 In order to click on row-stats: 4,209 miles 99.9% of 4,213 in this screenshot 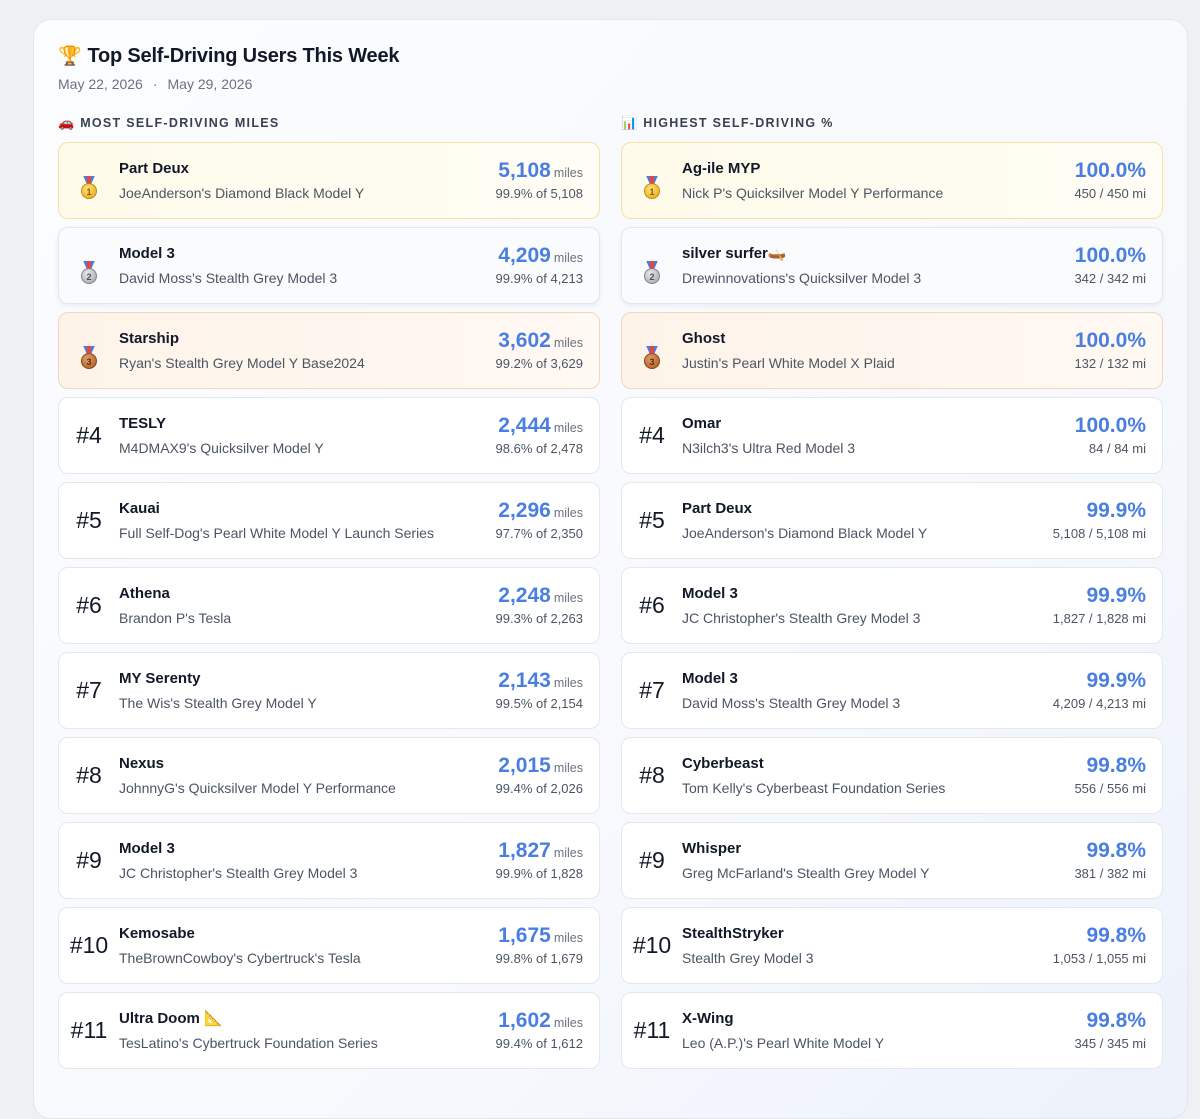, I will do `click(547, 265)`.